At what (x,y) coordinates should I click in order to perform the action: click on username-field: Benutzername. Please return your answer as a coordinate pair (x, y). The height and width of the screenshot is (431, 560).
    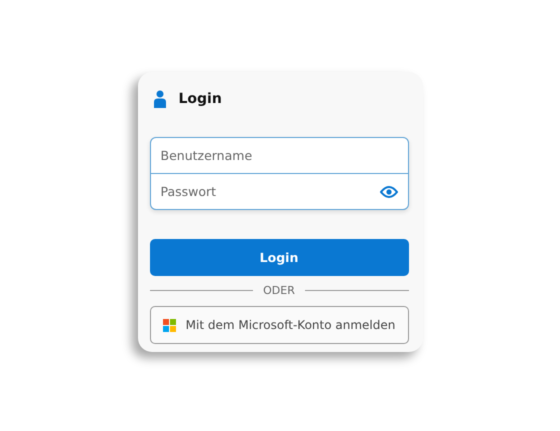
    Looking at the image, I should click on (279, 155).